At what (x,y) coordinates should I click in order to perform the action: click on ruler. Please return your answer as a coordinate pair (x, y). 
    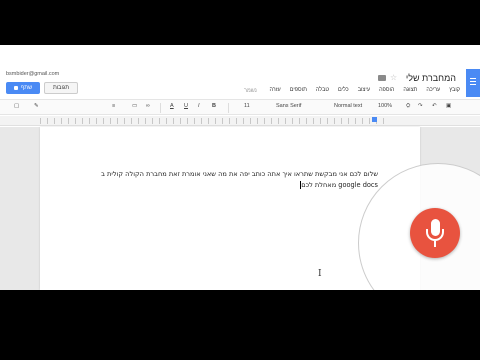
    Looking at the image, I should click on (240, 121).